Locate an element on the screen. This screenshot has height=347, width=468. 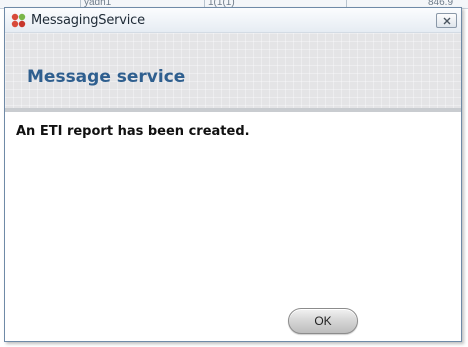
message-text: An ETI report has been created. is located at coordinates (133, 131).